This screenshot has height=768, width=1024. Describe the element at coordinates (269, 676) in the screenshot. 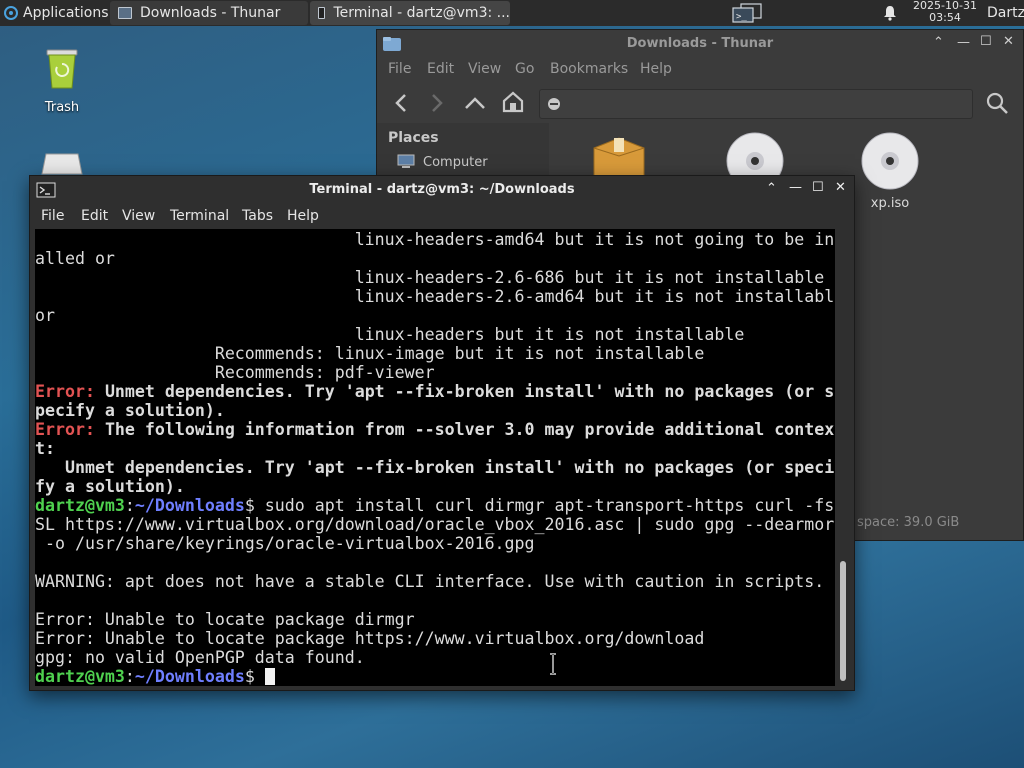

I see `terminal-cursor` at that location.